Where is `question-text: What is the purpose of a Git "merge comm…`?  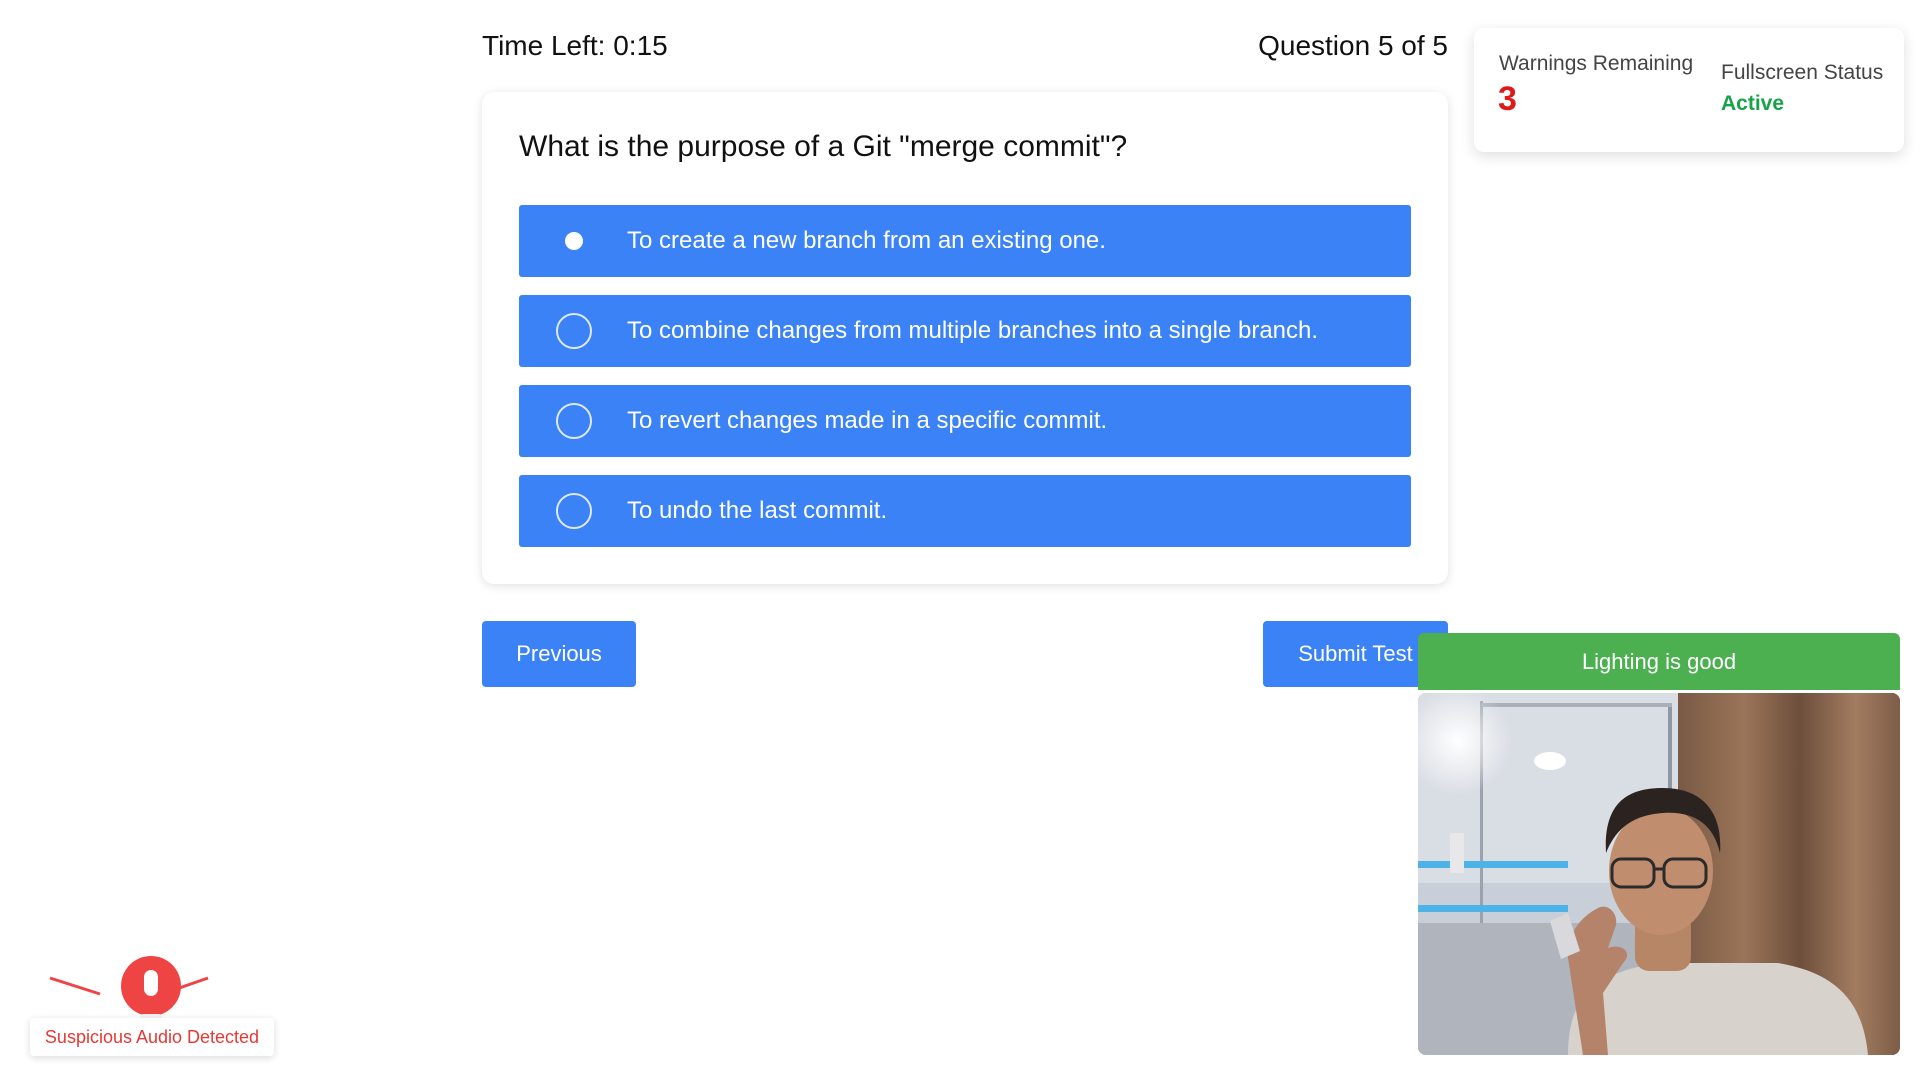 question-text: What is the purpose of a Git "merge comm… is located at coordinates (823, 146).